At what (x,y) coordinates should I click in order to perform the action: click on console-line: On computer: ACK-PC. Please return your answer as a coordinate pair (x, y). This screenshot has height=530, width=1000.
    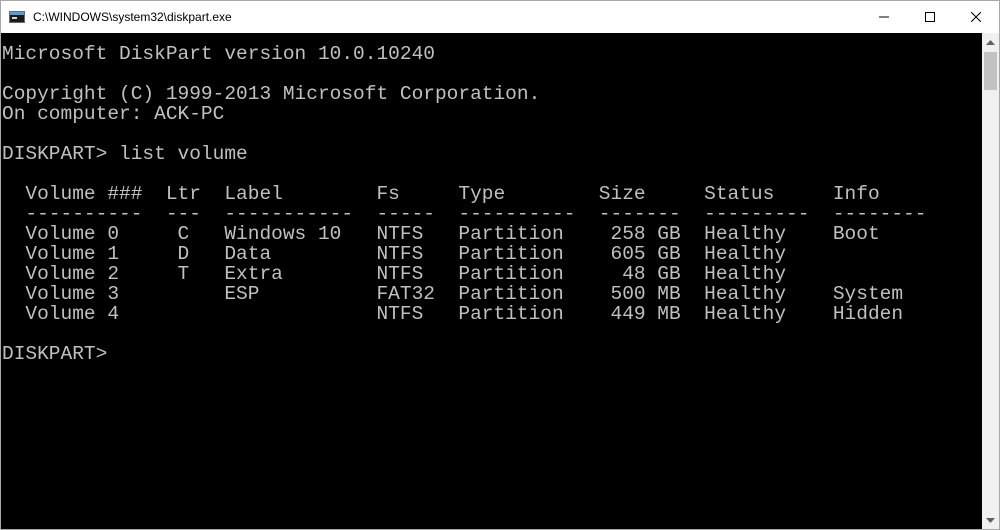
    Looking at the image, I should click on (113, 114).